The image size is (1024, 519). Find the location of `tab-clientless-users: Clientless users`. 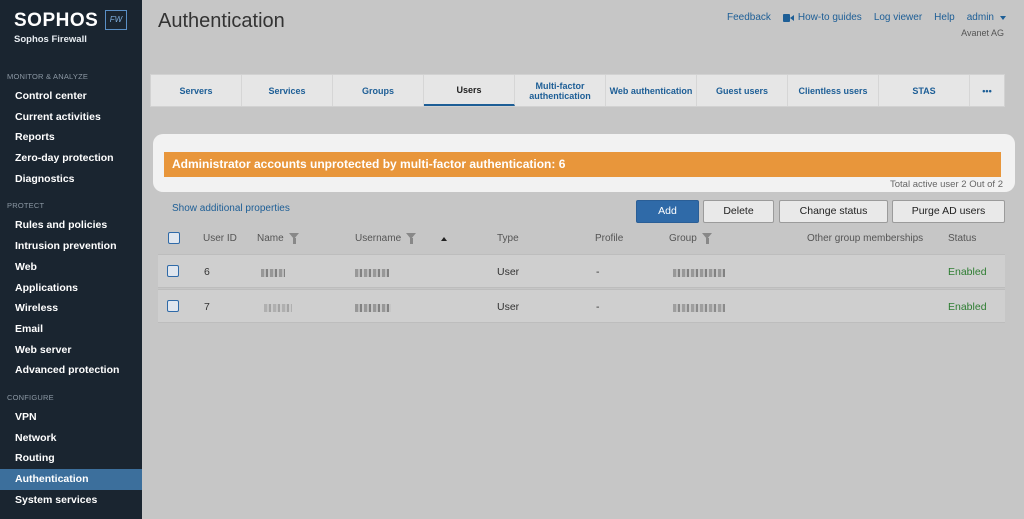

tab-clientless-users: Clientless users is located at coordinates (833, 90).